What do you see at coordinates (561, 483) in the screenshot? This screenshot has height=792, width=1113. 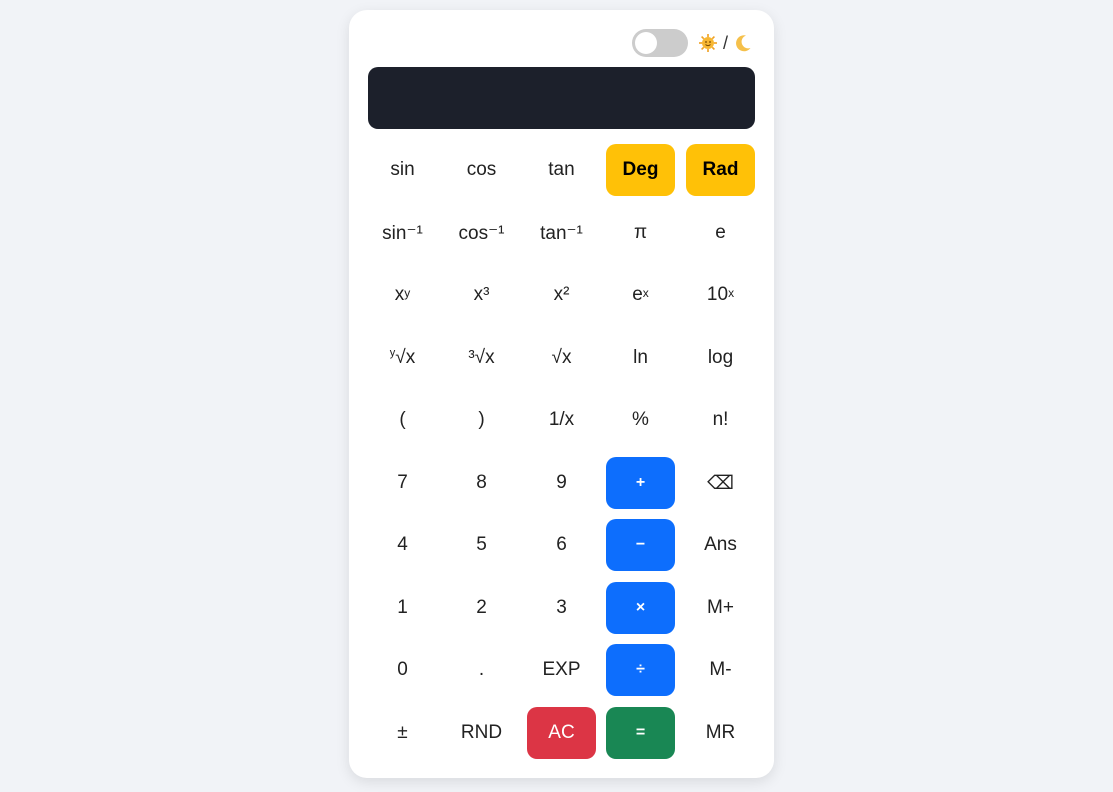 I see `digit-9-button: 9` at bounding box center [561, 483].